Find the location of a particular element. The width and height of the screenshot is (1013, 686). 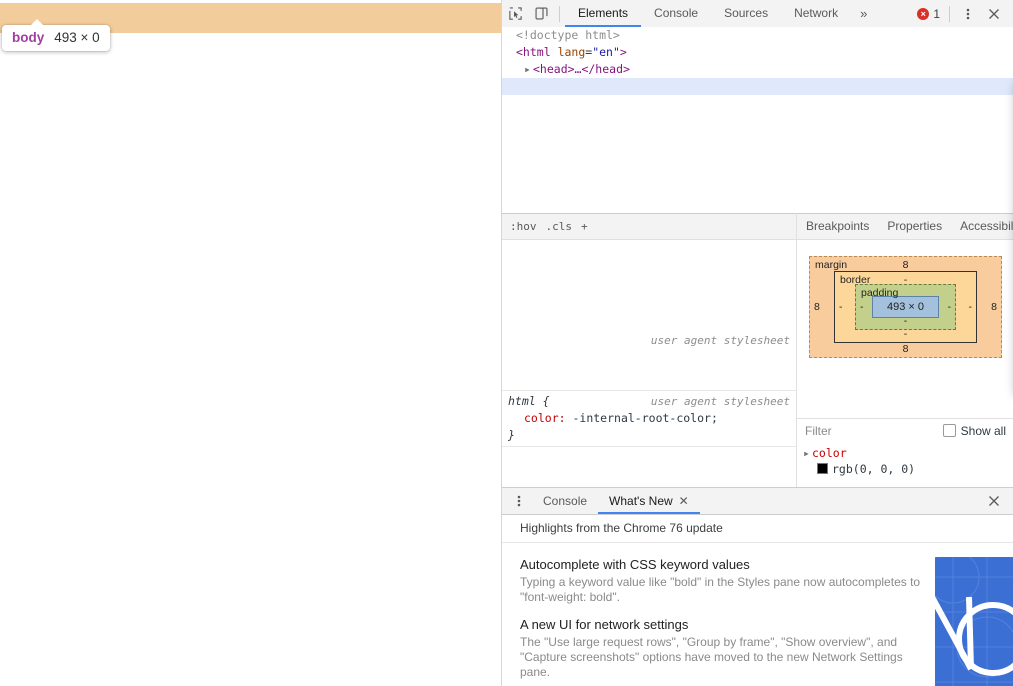

tab-elements: Elements is located at coordinates (603, 13).